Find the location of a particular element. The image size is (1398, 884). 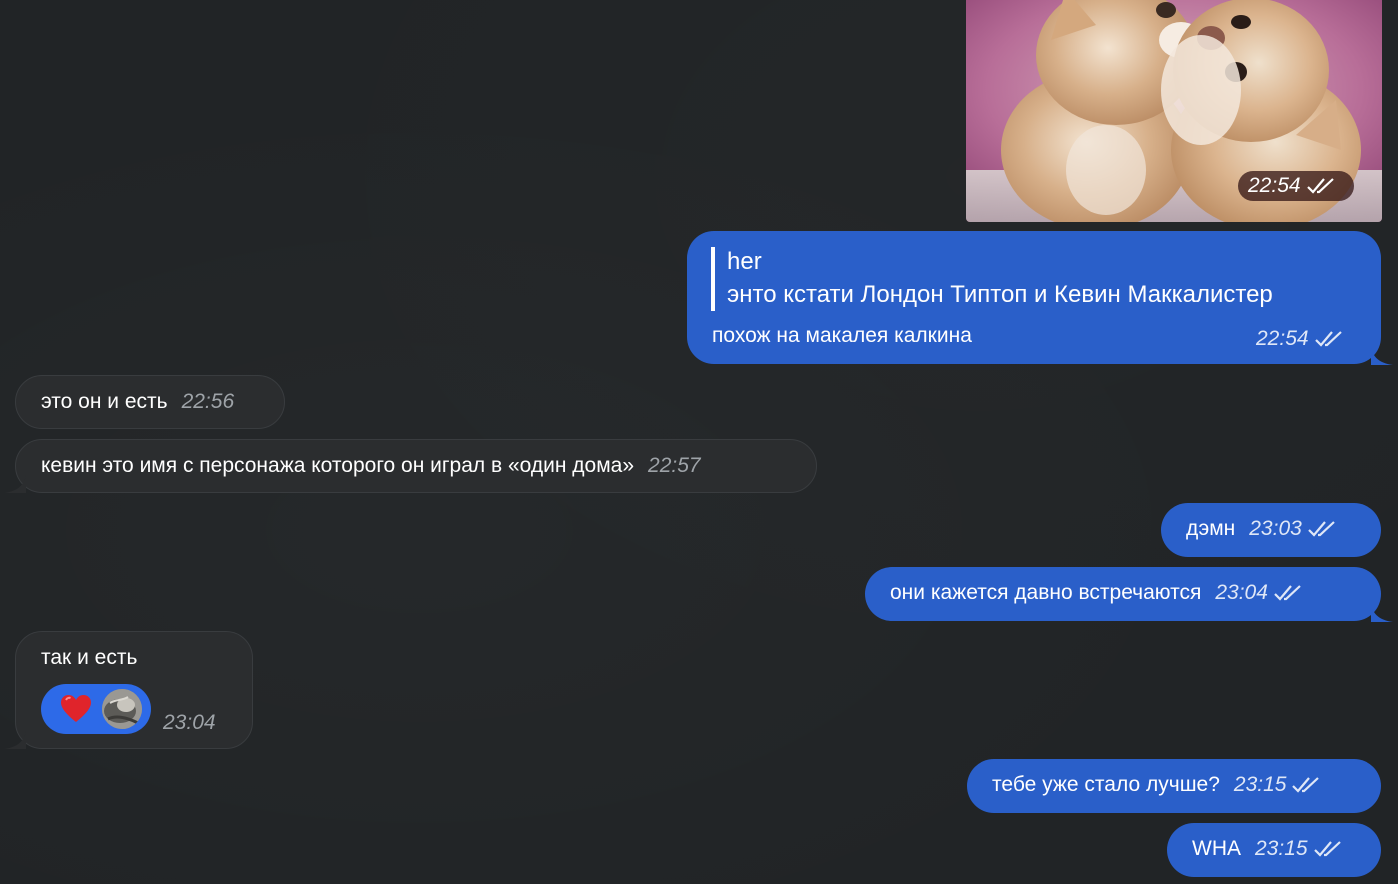

image-time: 22:54 is located at coordinates (1274, 185).